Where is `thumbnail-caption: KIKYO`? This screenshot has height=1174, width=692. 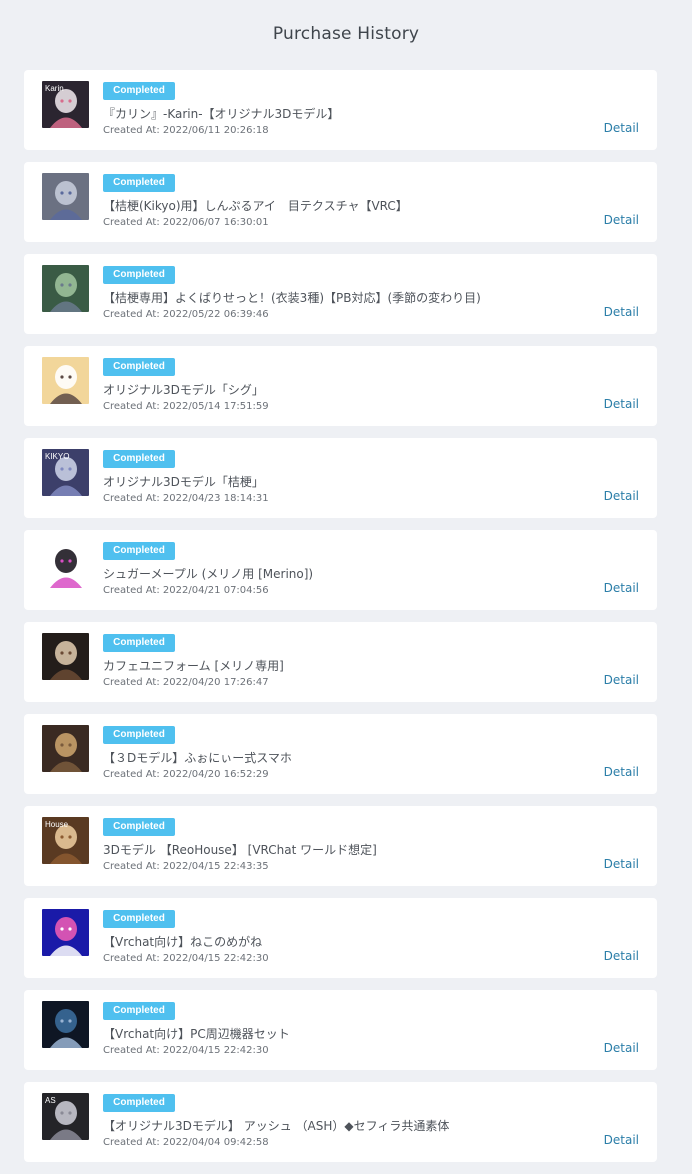 thumbnail-caption: KIKYO is located at coordinates (57, 456).